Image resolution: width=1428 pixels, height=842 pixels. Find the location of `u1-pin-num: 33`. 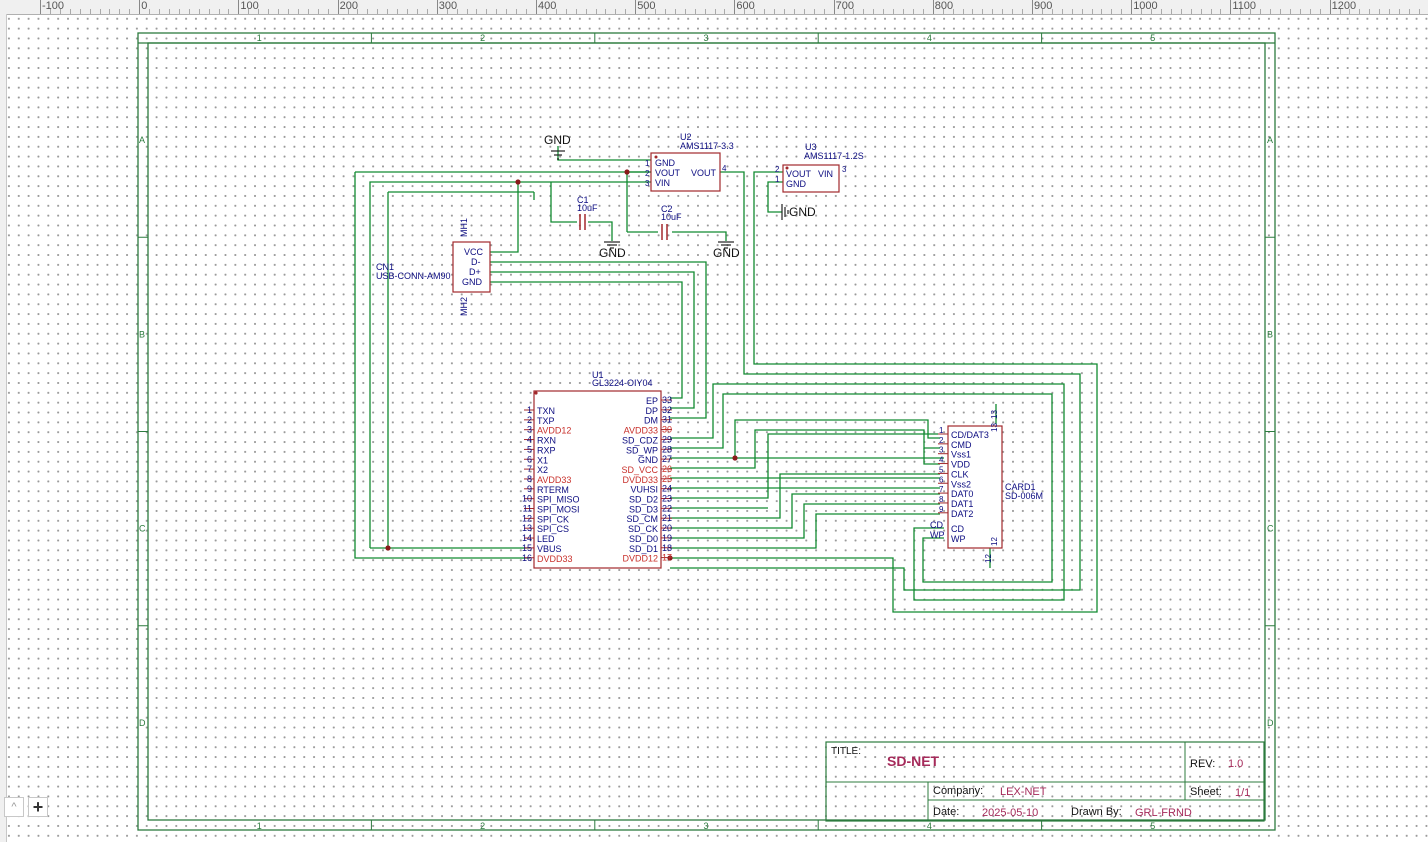

u1-pin-num: 33 is located at coordinates (667, 400).